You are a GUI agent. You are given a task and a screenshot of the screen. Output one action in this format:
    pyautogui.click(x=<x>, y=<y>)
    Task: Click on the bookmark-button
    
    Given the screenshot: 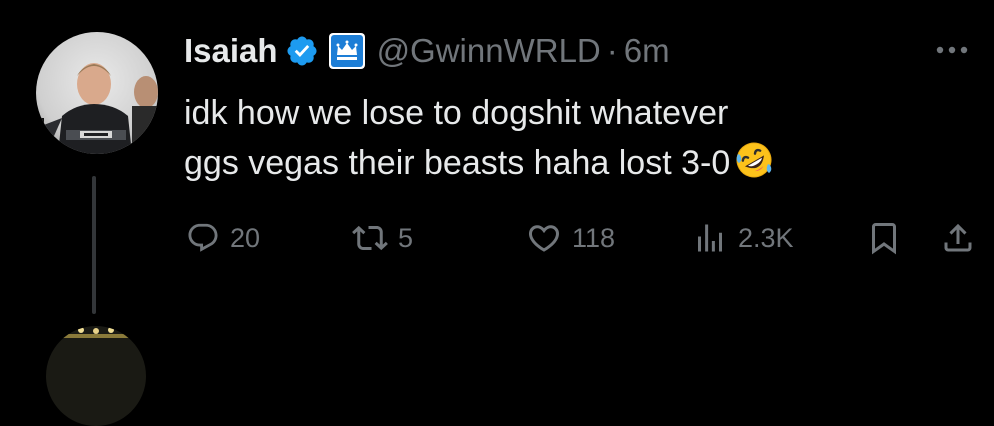 What is the action you would take?
    pyautogui.click(x=884, y=238)
    